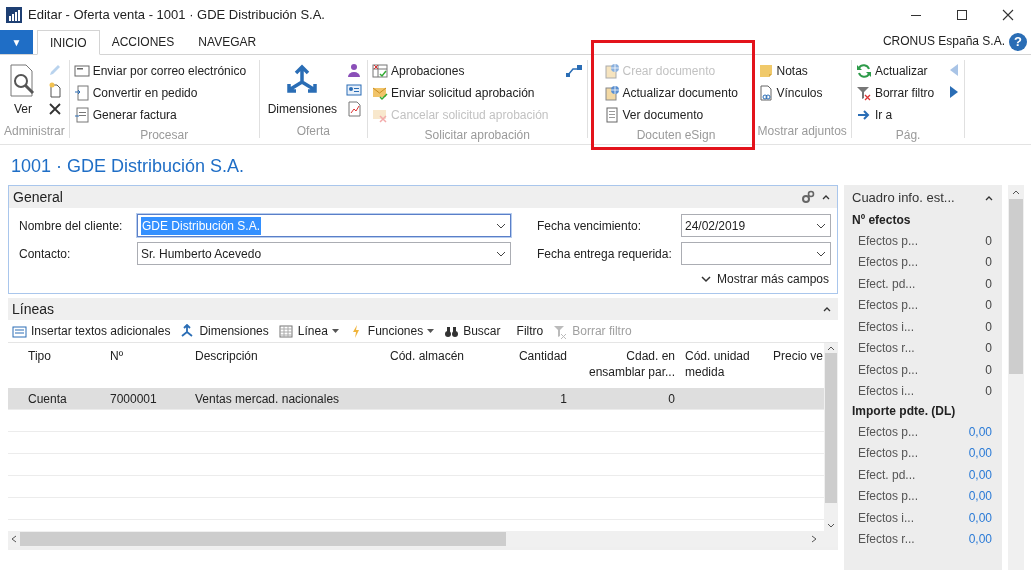  What do you see at coordinates (335, 331) in the screenshot?
I see `caret-icon` at bounding box center [335, 331].